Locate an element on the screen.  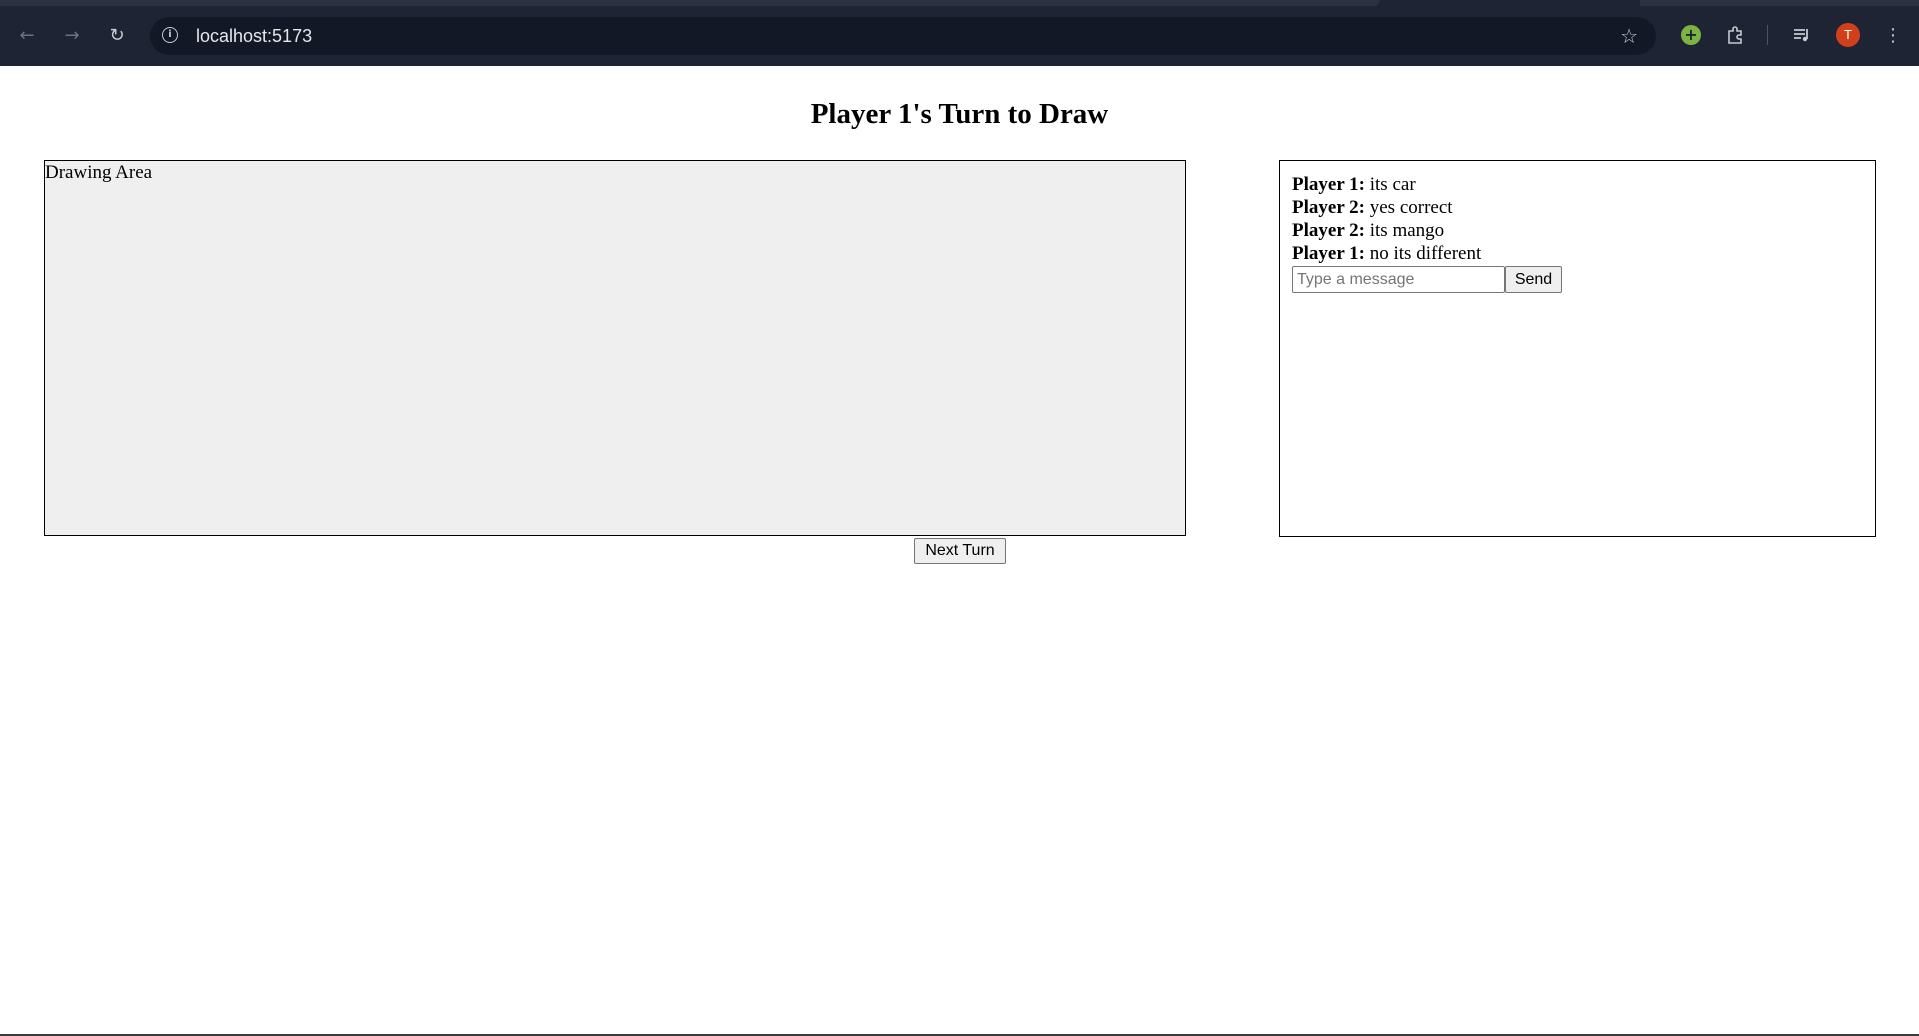
kebab-menu-icon: ⋮ is located at coordinates (1893, 35).